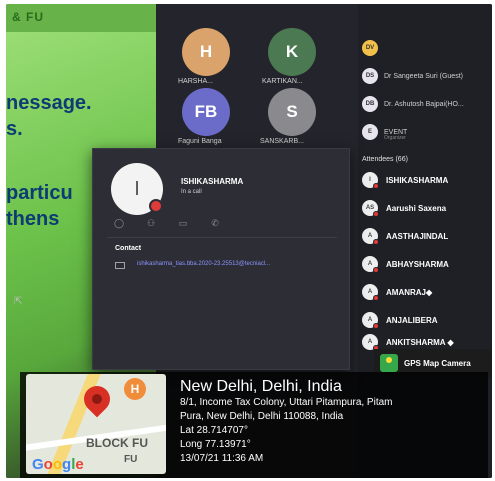  I want to click on participant-tile-fb: FB, so click(206, 112).